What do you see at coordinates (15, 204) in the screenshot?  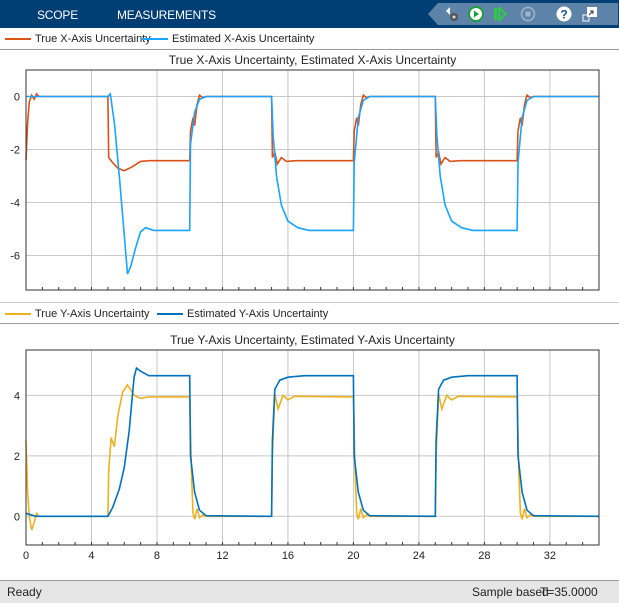 I see `y-tick-label: -4` at bounding box center [15, 204].